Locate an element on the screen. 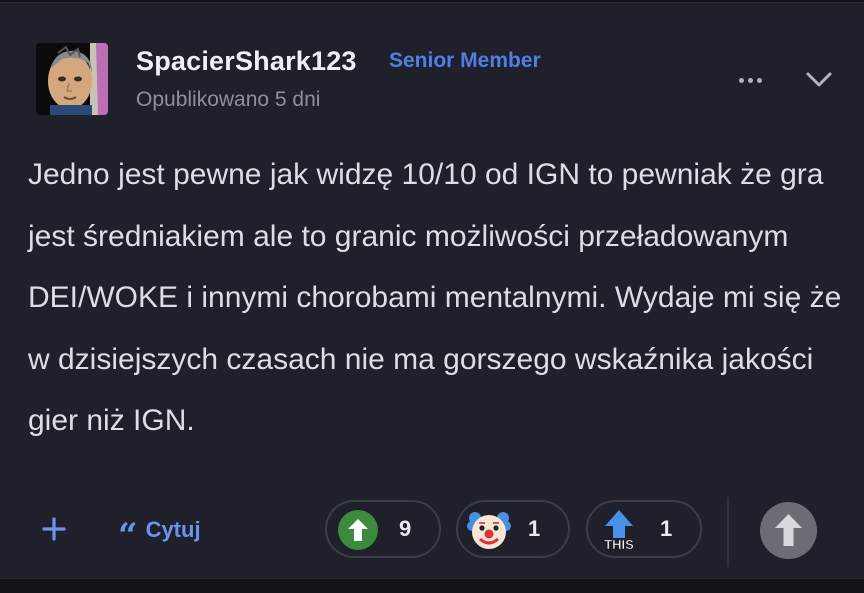 The width and height of the screenshot is (864, 593). reaction-clown-button: 1 is located at coordinates (513, 529).